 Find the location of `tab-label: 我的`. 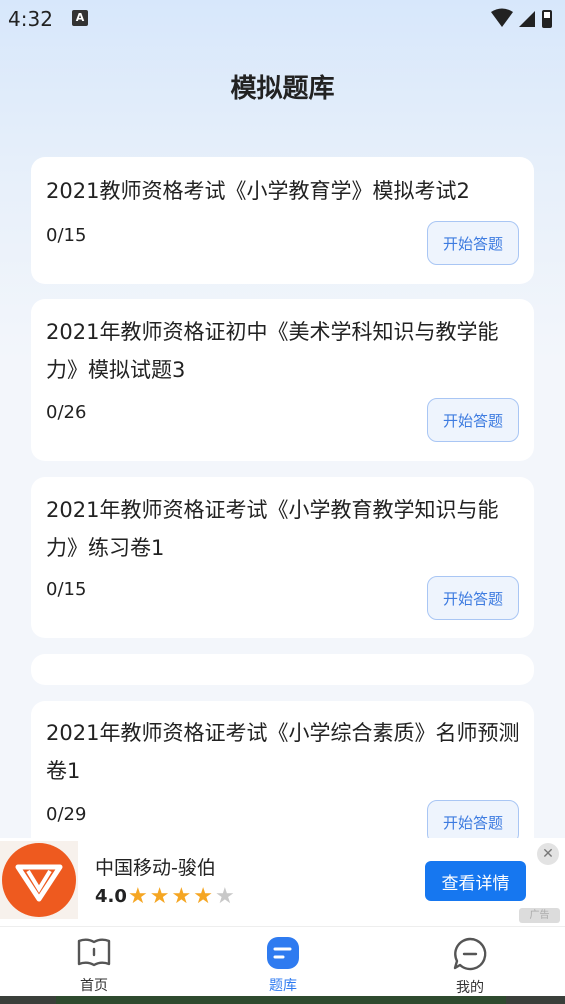

tab-label: 我的 is located at coordinates (470, 988).